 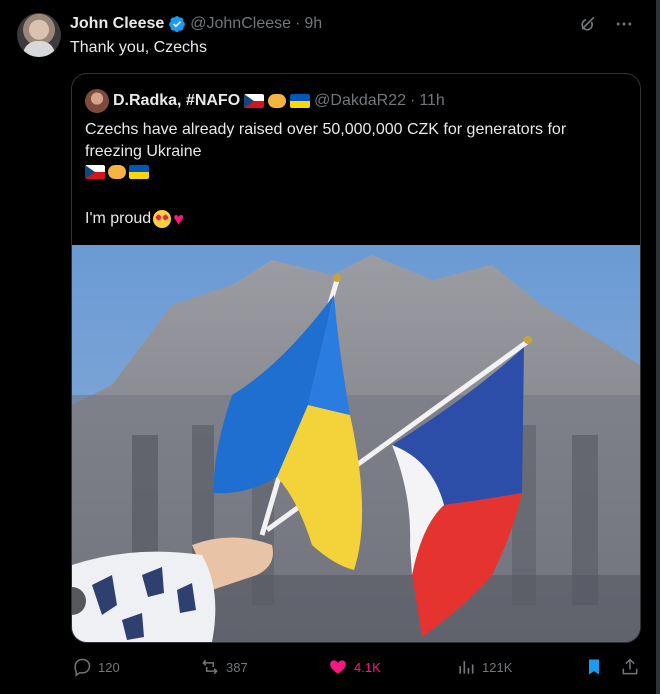 What do you see at coordinates (224, 667) in the screenshot?
I see `repost-button: 387` at bounding box center [224, 667].